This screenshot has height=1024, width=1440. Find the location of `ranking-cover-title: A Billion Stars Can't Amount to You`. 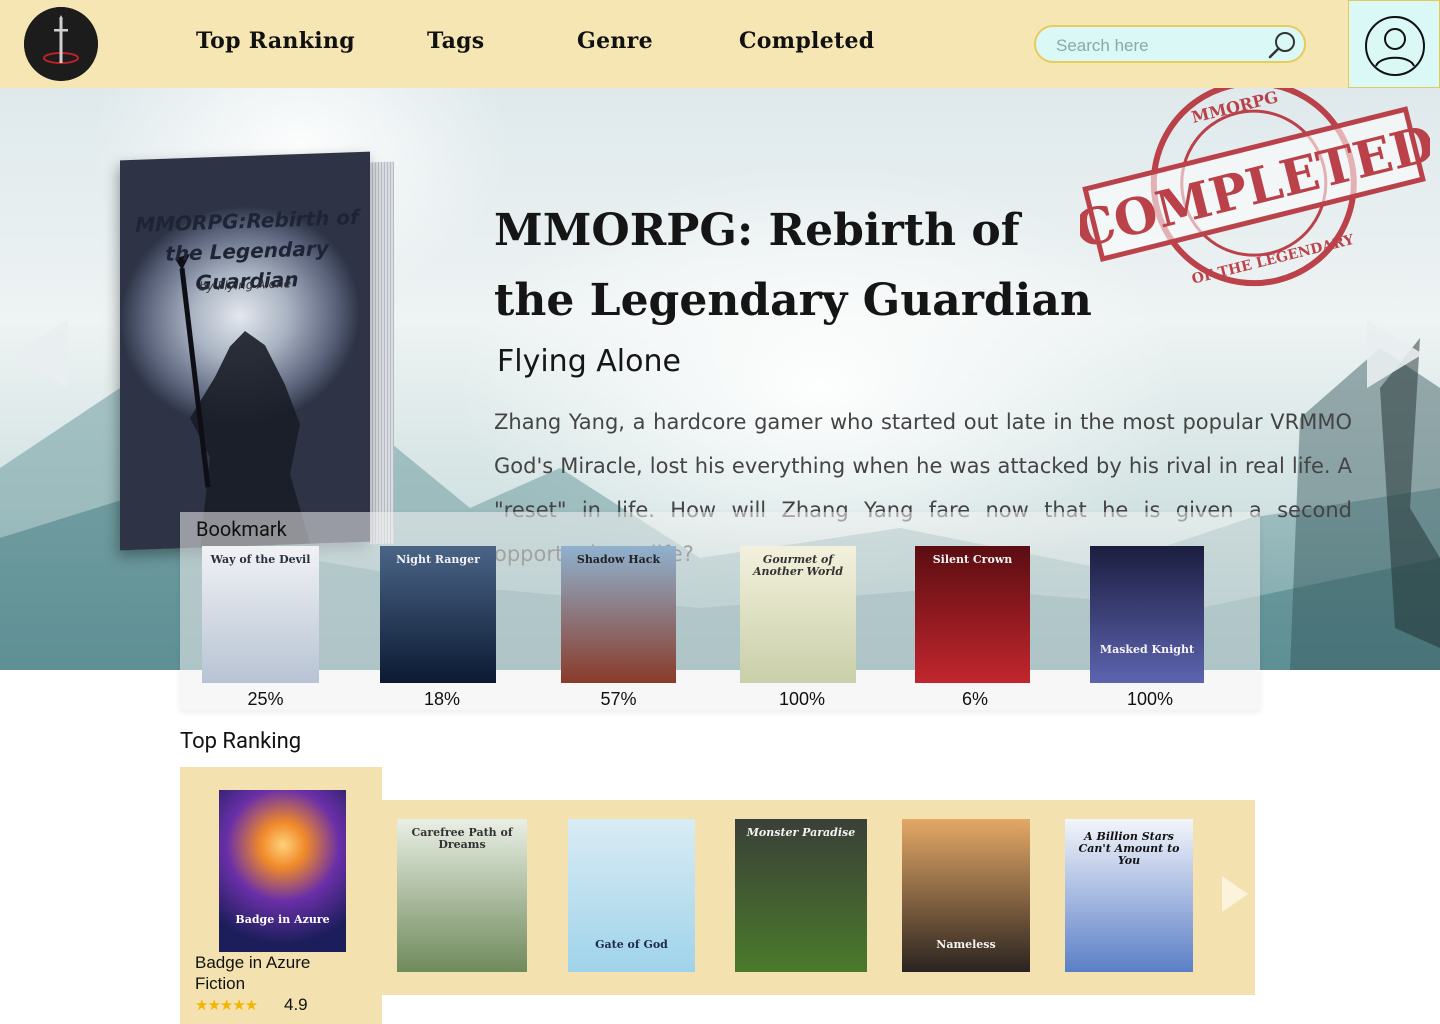

ranking-cover-title: A Billion Stars Can't Amount to You is located at coordinates (1129, 848).